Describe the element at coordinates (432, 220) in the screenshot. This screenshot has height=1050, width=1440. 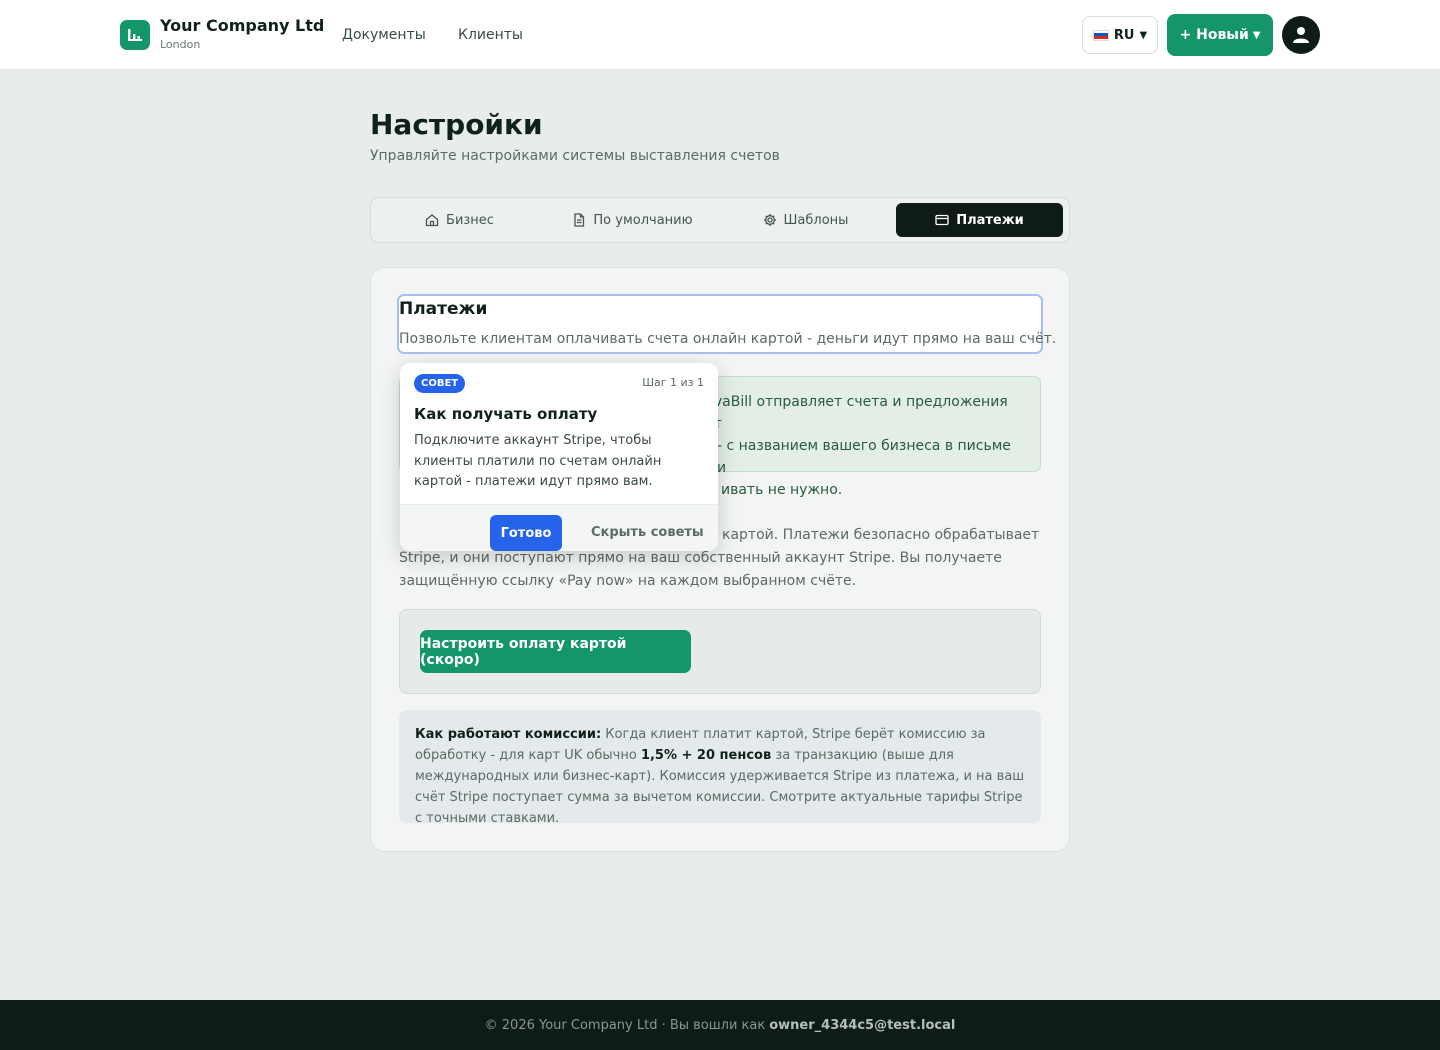
I see `home-icon` at that location.